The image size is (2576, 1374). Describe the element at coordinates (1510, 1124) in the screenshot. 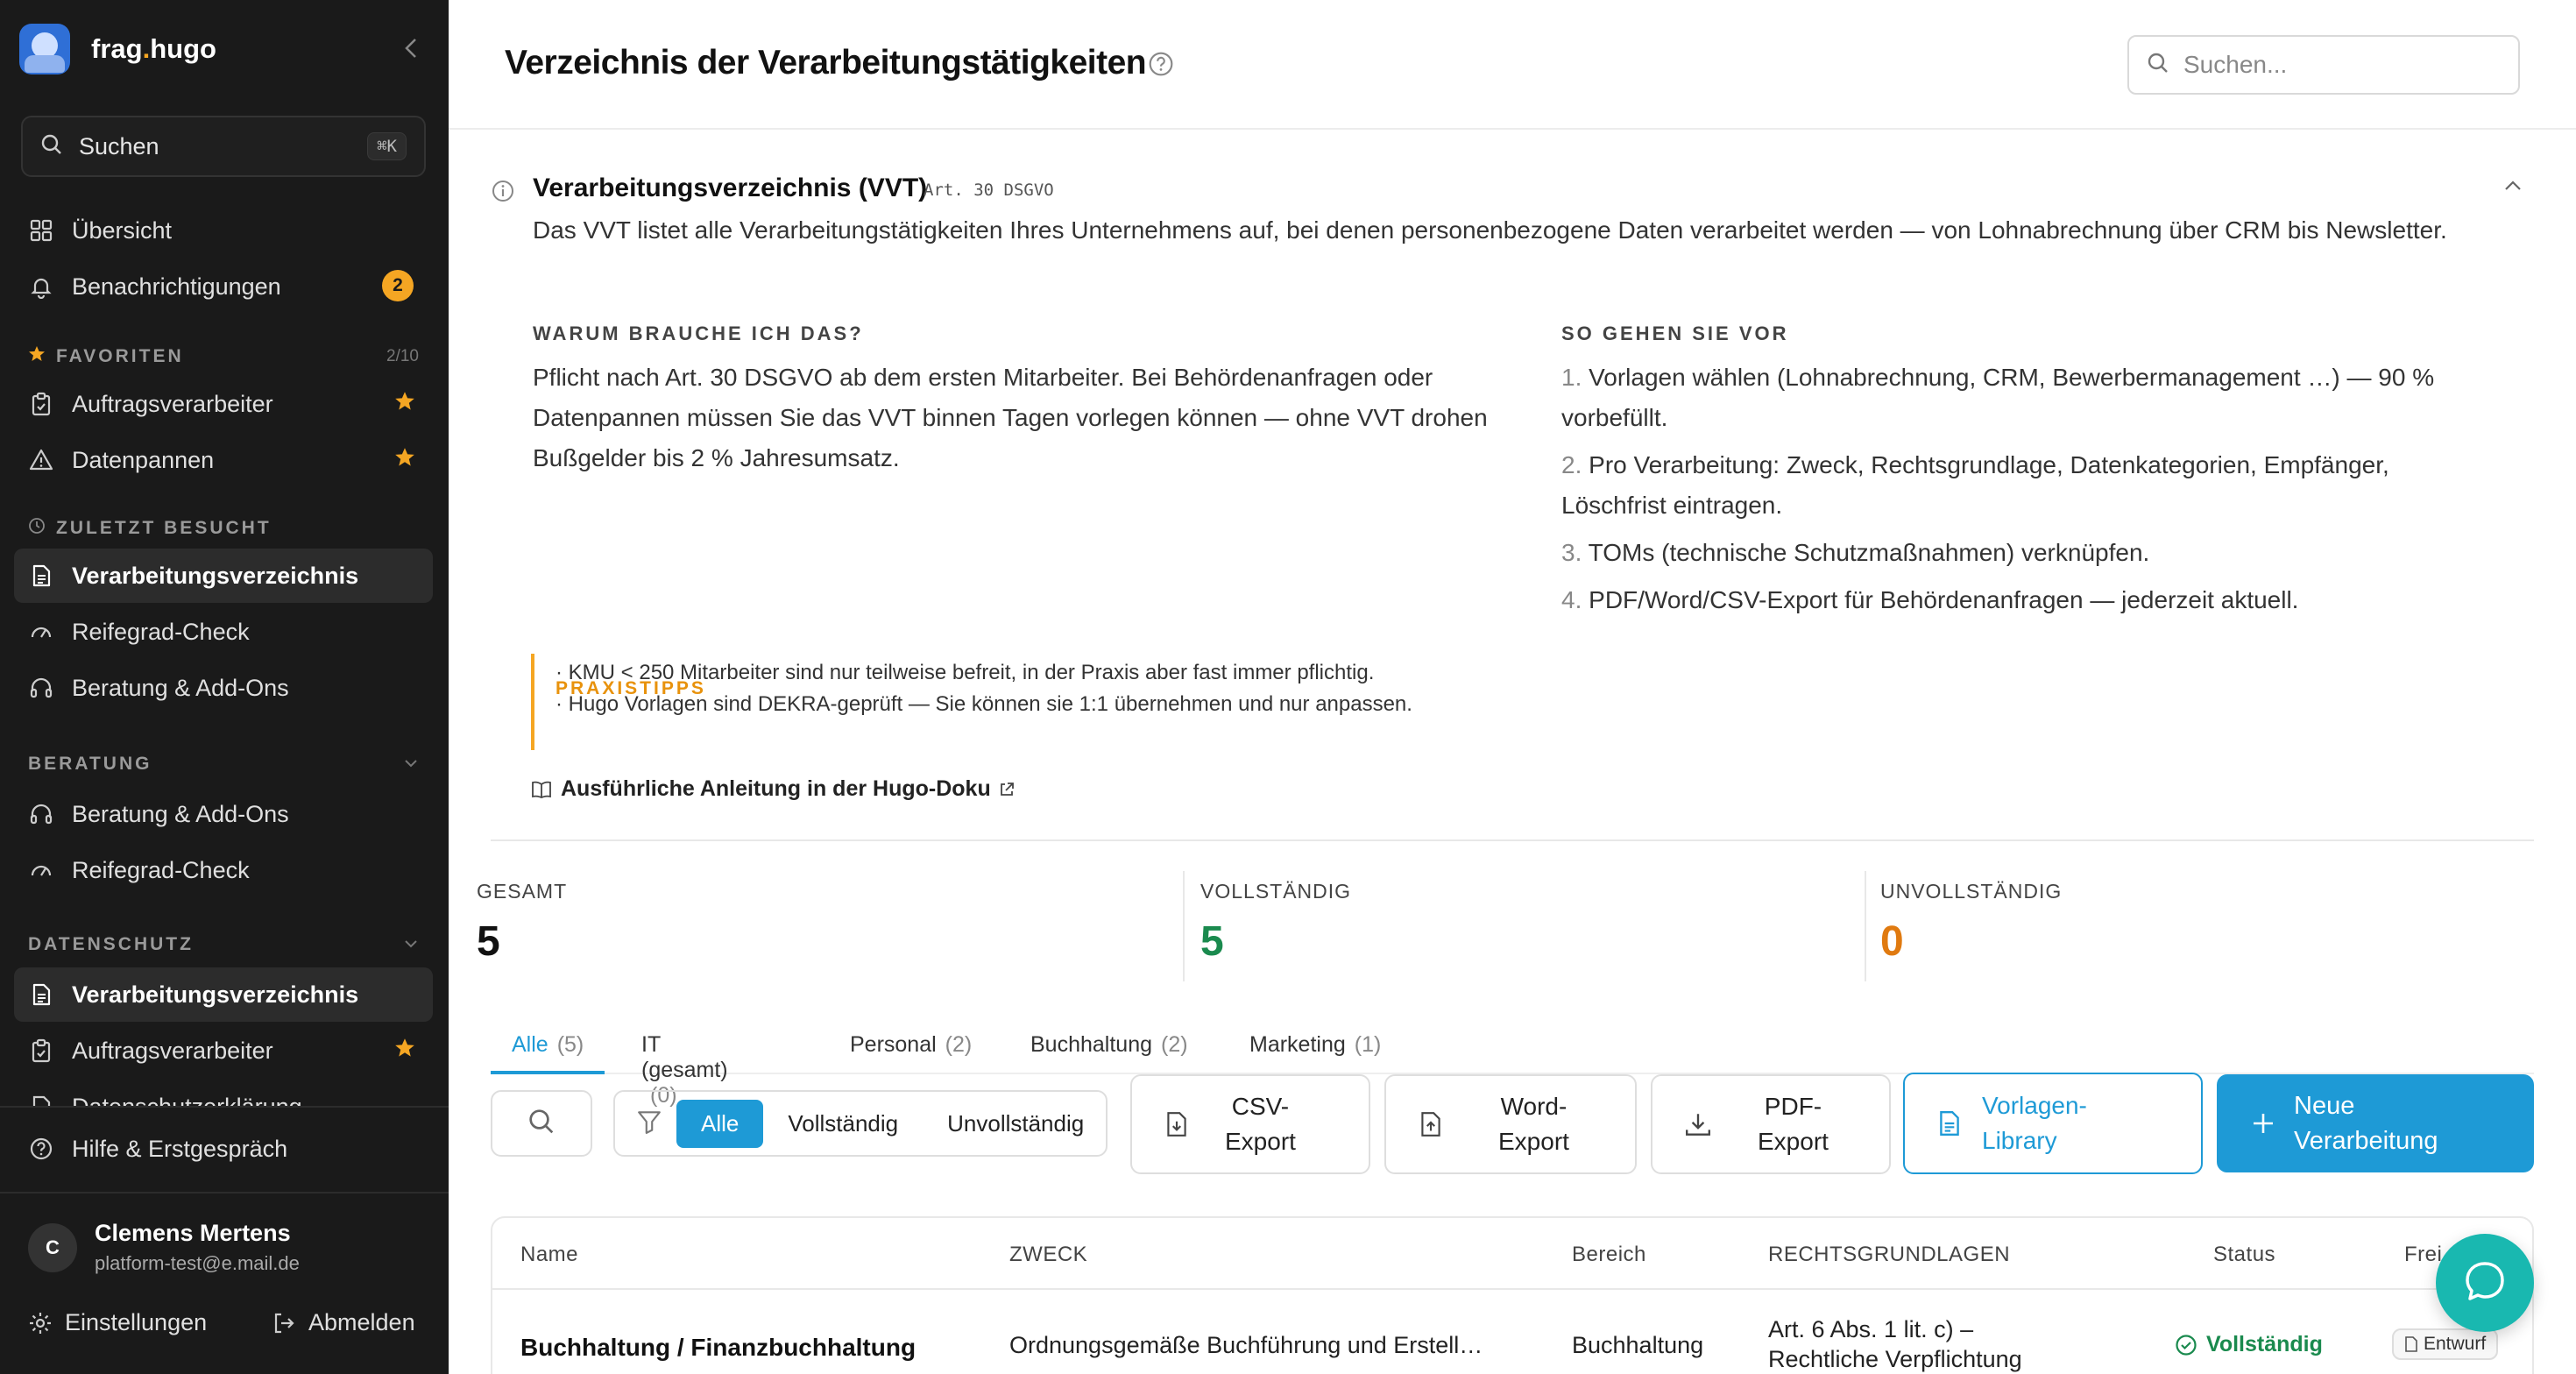

I see `word-export-button: Word- Export` at that location.